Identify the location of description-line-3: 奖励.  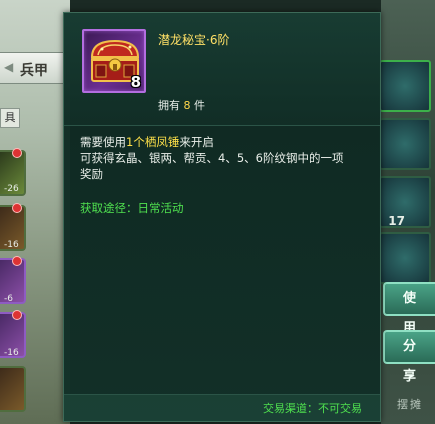
(91, 174).